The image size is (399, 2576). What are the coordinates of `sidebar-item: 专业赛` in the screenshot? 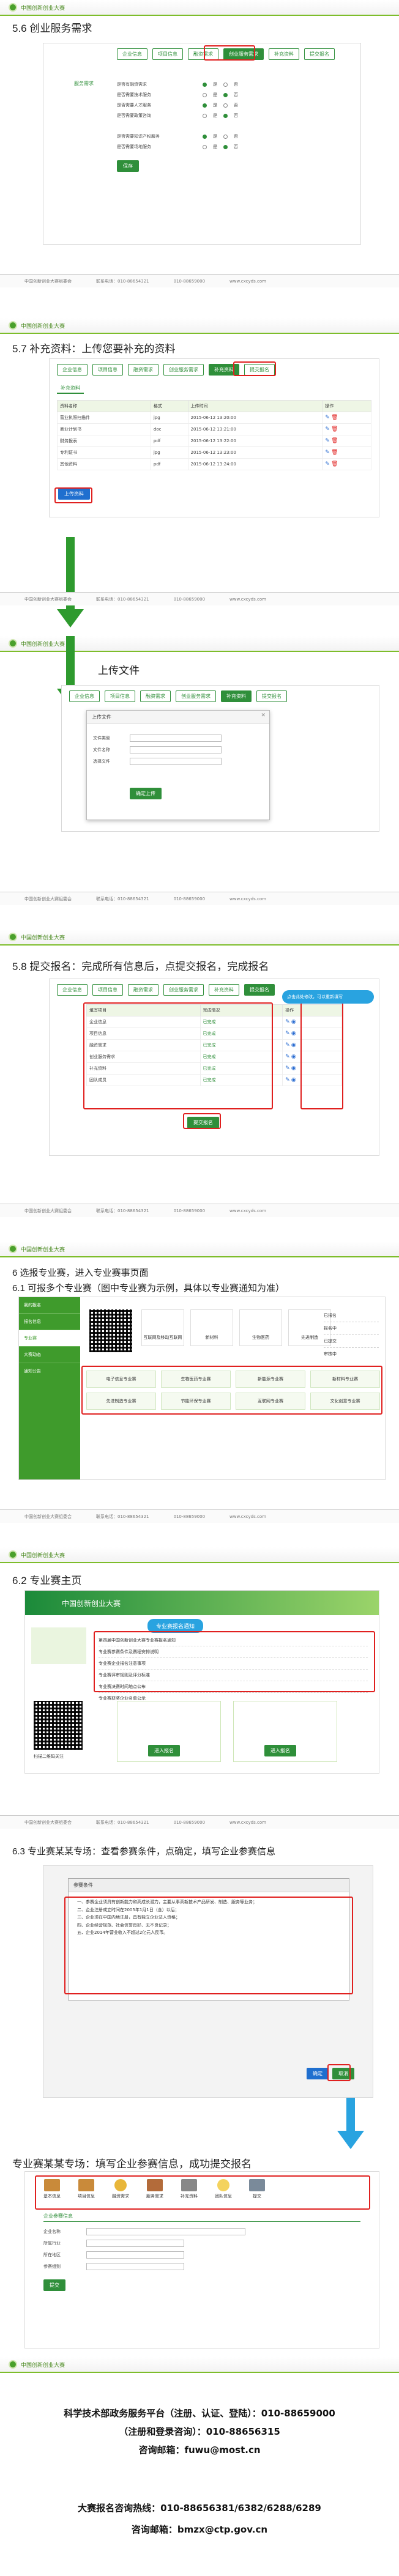 It's located at (49, 1338).